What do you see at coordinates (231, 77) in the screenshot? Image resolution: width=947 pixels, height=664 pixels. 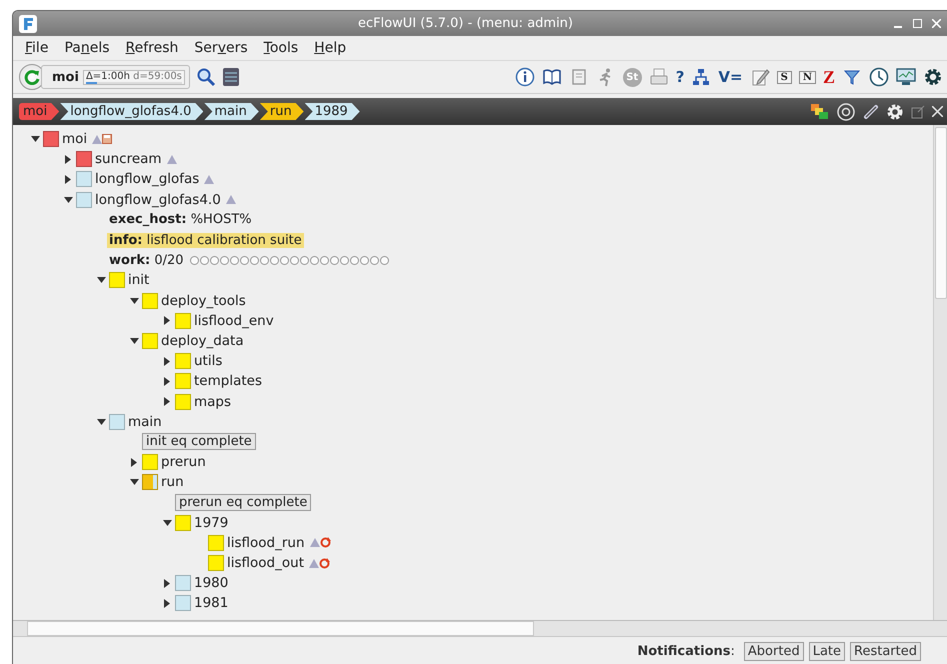 I see `server-icon` at bounding box center [231, 77].